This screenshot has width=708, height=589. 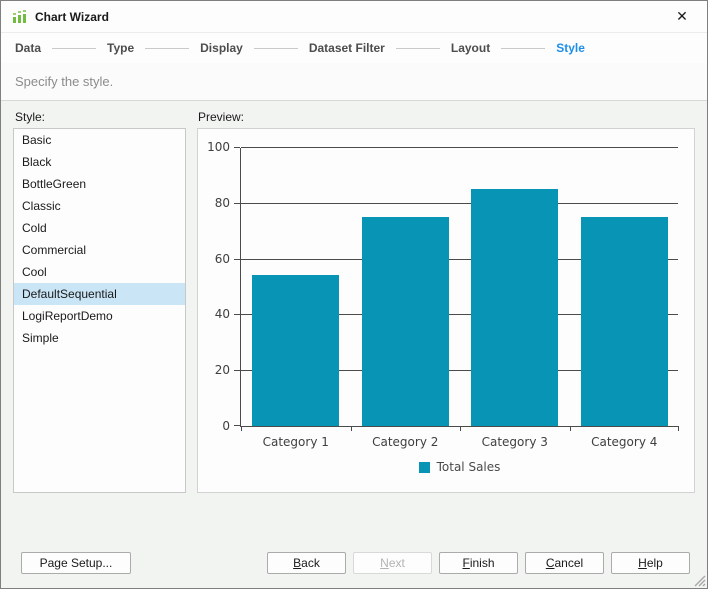 I want to click on y-axis-label-60: 60, so click(x=222, y=258).